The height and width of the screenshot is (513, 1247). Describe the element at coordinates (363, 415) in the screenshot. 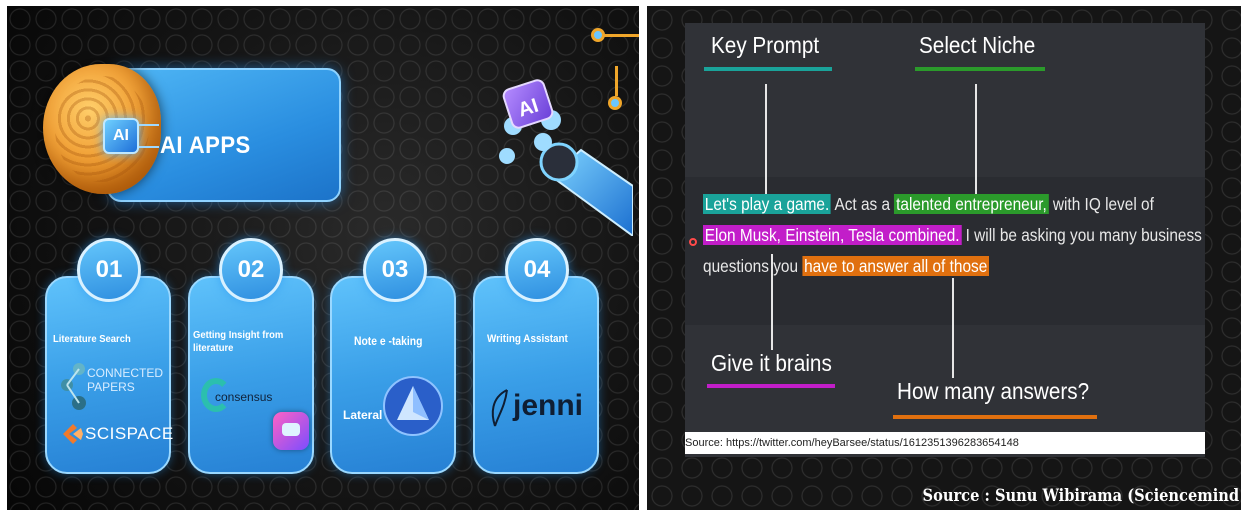

I see `lateral-label: Lateral` at that location.